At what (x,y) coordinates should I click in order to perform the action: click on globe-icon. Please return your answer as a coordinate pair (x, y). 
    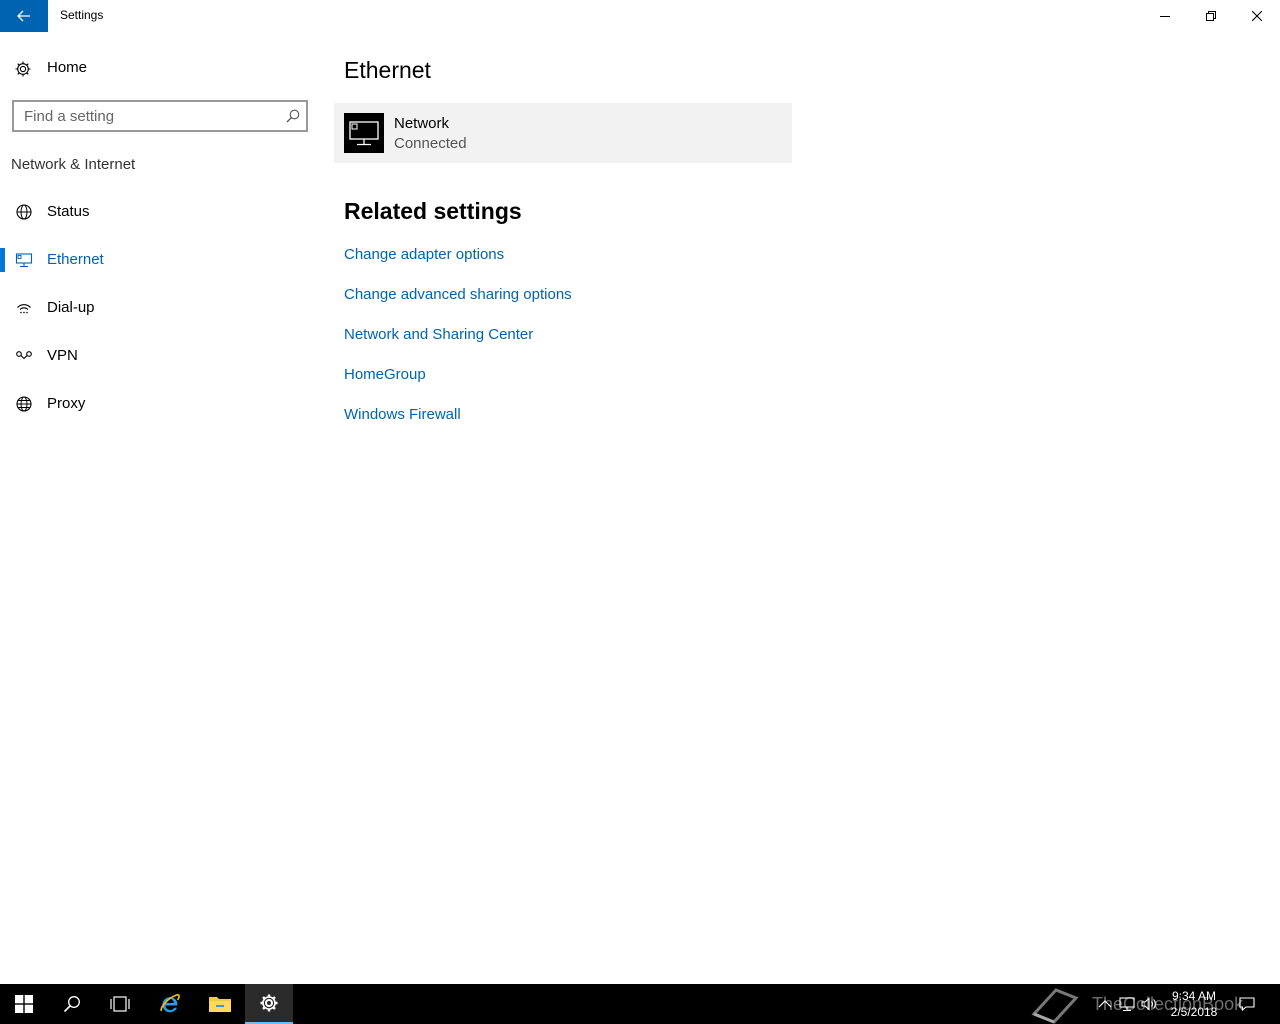
    Looking at the image, I should click on (24, 404).